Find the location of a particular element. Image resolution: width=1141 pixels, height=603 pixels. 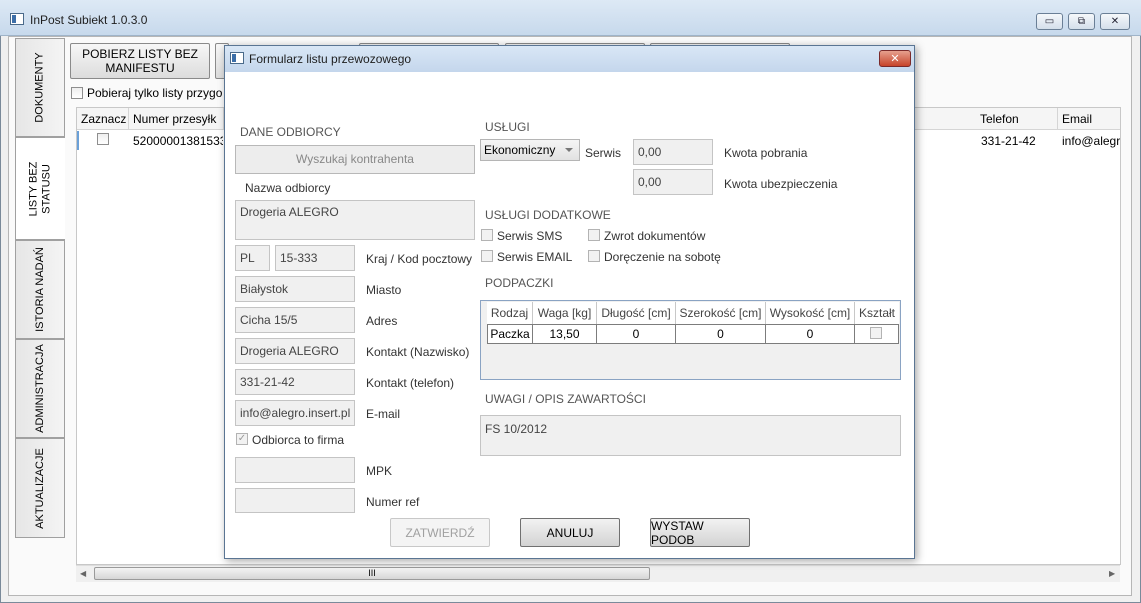

close-window-button: ✕ is located at coordinates (1115, 21).